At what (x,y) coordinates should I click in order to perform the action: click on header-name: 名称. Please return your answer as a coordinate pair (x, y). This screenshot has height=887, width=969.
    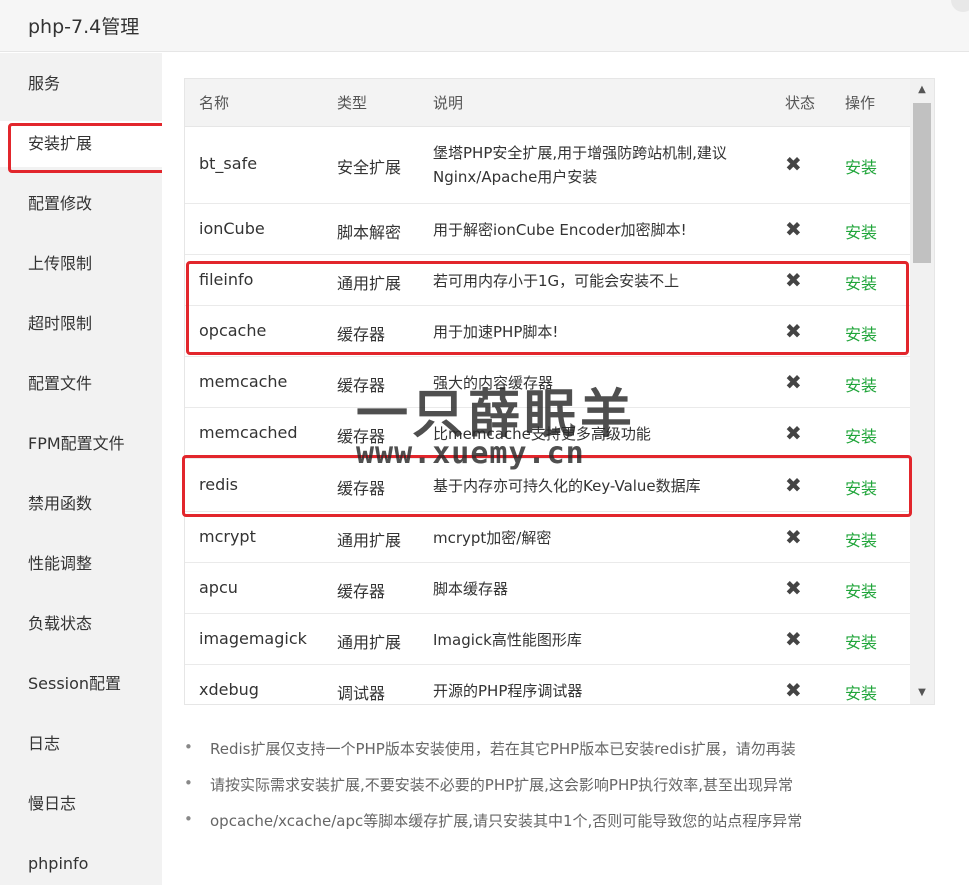
    Looking at the image, I should click on (214, 103).